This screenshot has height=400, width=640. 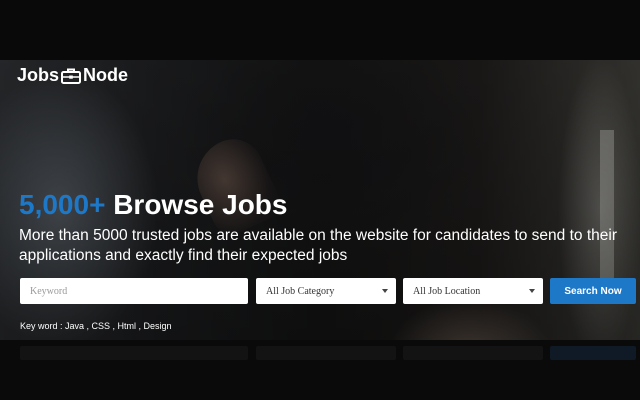 I want to click on headline-count: 5,000+, so click(x=62, y=204).